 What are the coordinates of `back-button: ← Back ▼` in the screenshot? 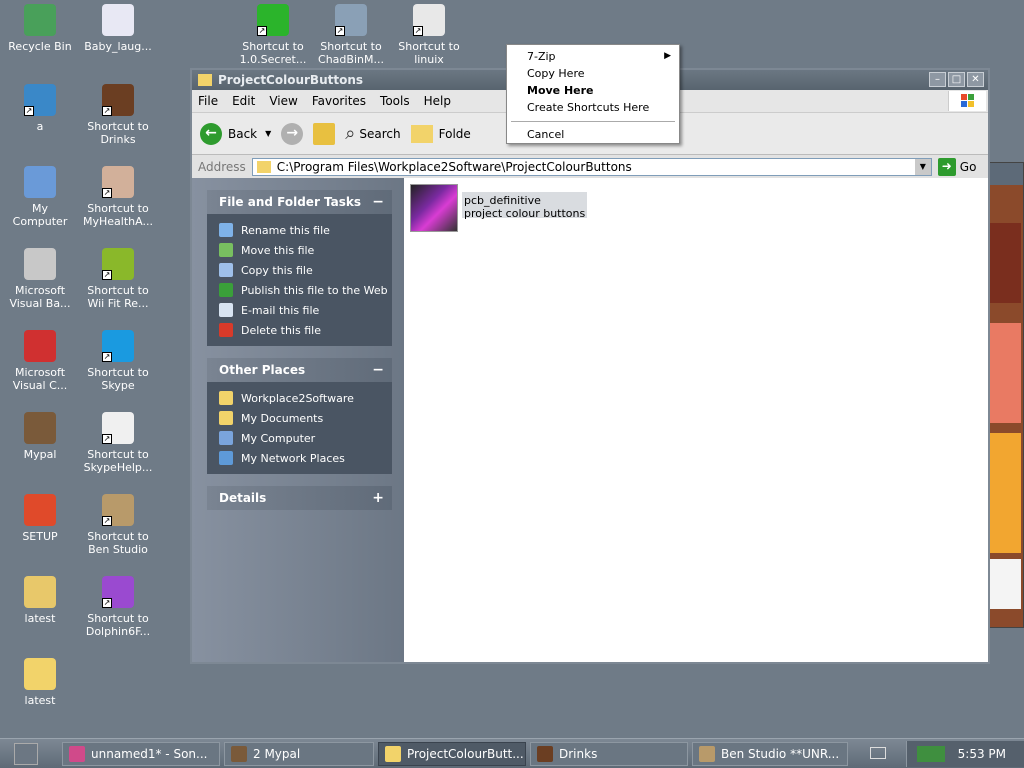 It's located at (235, 133).